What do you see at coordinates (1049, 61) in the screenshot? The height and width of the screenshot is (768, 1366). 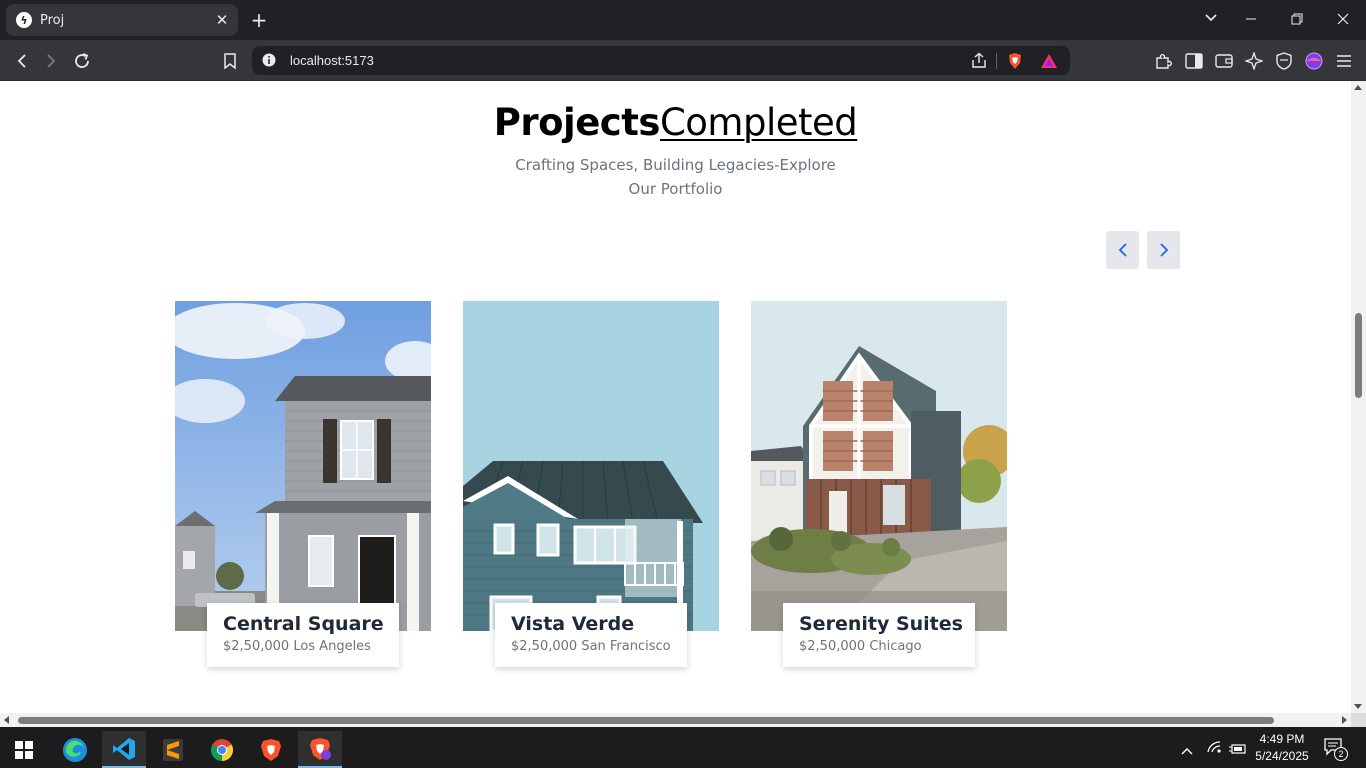 I see `brave-rewards-icon` at bounding box center [1049, 61].